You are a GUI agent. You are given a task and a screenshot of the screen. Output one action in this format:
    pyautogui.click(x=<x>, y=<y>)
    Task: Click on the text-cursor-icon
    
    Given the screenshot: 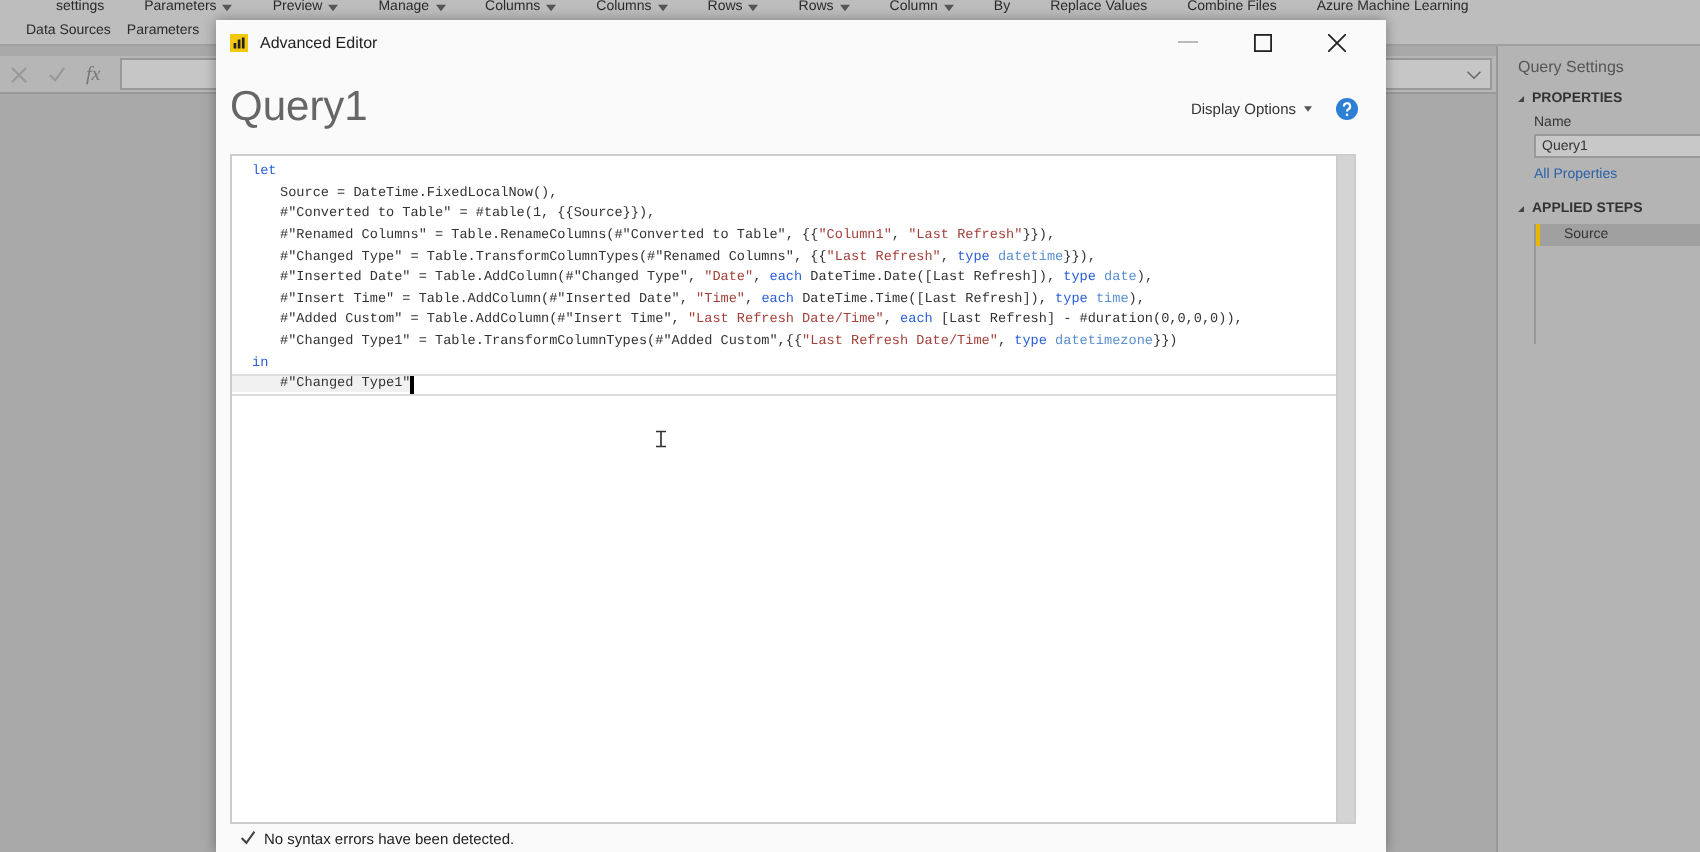 What is the action you would take?
    pyautogui.click(x=661, y=439)
    